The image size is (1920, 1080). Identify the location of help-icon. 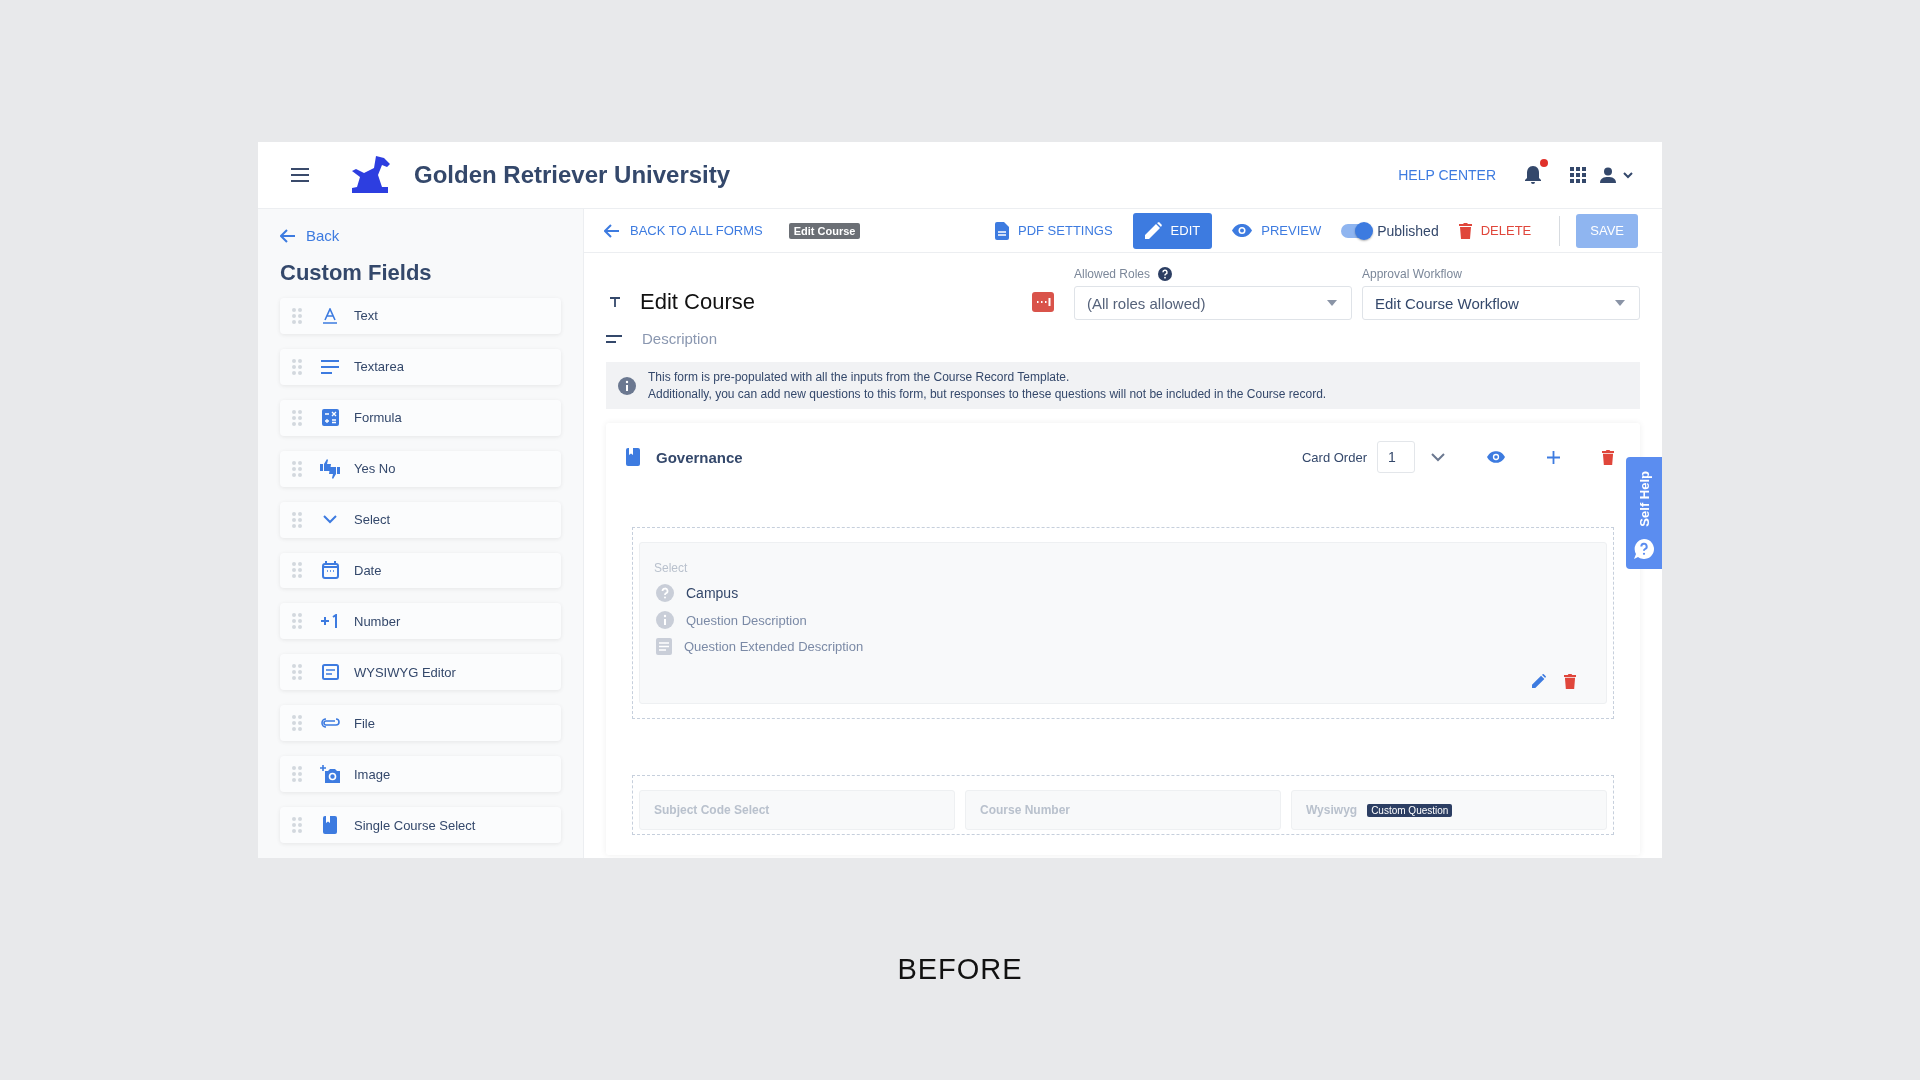
(1165, 274).